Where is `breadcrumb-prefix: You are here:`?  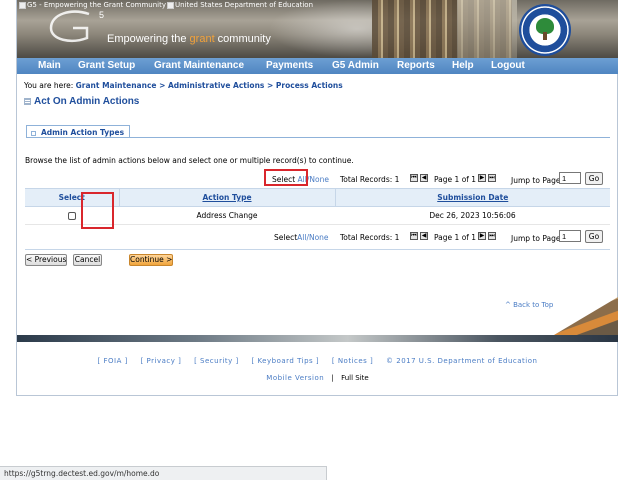 breadcrumb-prefix: You are here: is located at coordinates (50, 85).